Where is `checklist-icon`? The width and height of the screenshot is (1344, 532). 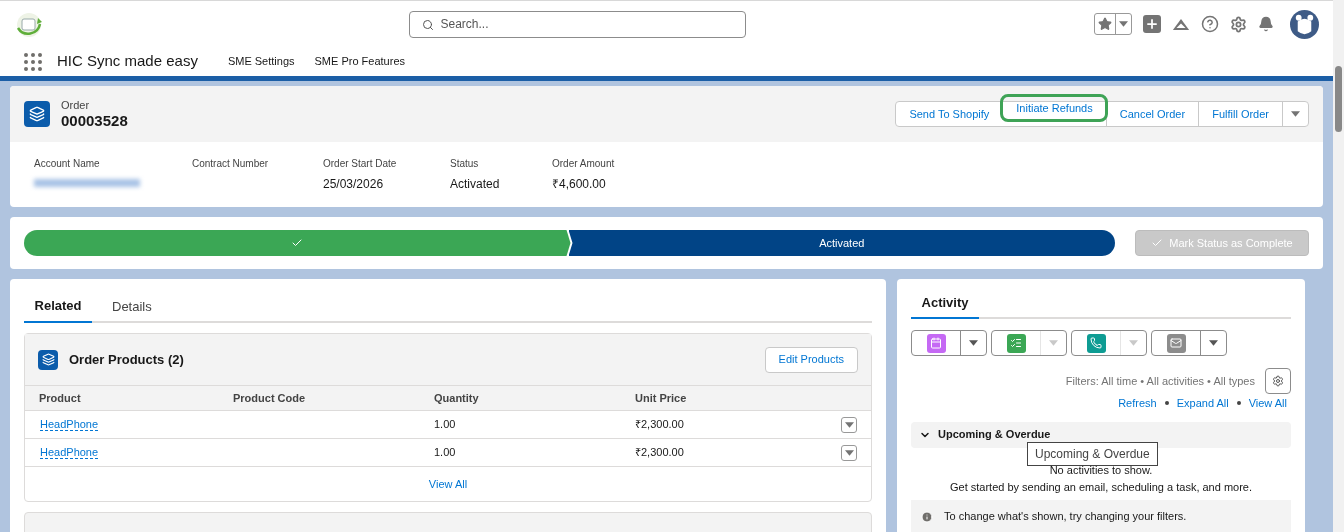
checklist-icon is located at coordinates (1016, 343).